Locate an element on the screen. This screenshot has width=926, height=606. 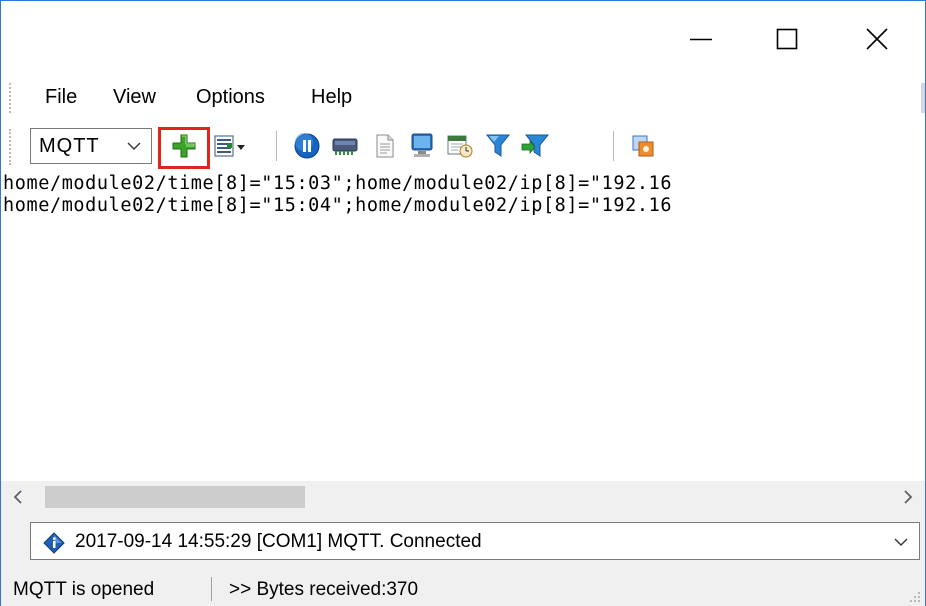
status-bar: MQTT is opened >> Bytes received:370 is located at coordinates (463, 587).